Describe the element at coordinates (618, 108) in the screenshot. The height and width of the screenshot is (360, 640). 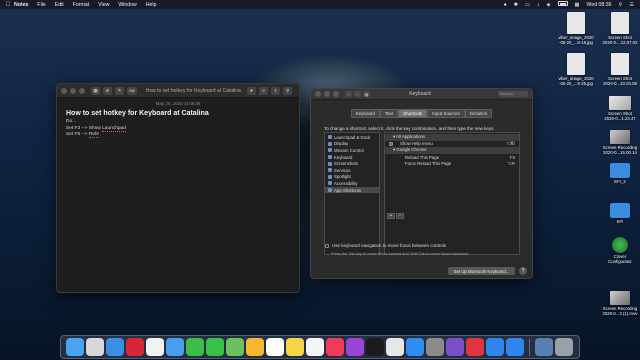
I see `desktop-file: Screen Shot 2020-0...1.23.47` at that location.